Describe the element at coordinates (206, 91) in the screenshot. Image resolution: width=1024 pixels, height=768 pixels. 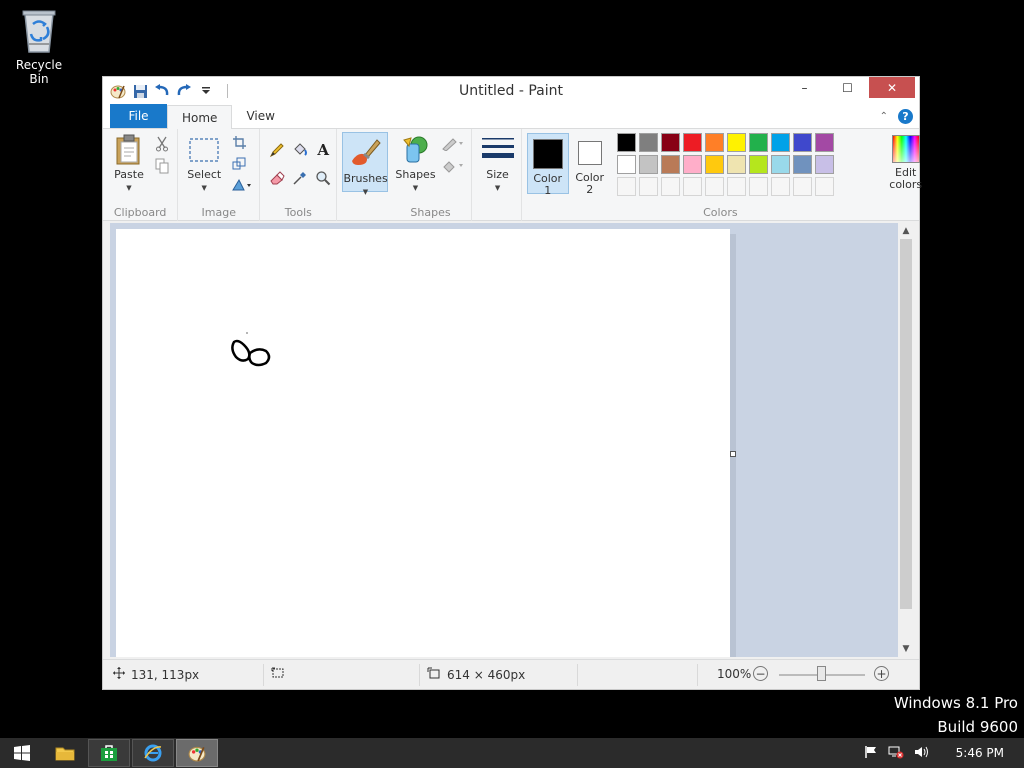
I see `customize-qat-icon` at that location.